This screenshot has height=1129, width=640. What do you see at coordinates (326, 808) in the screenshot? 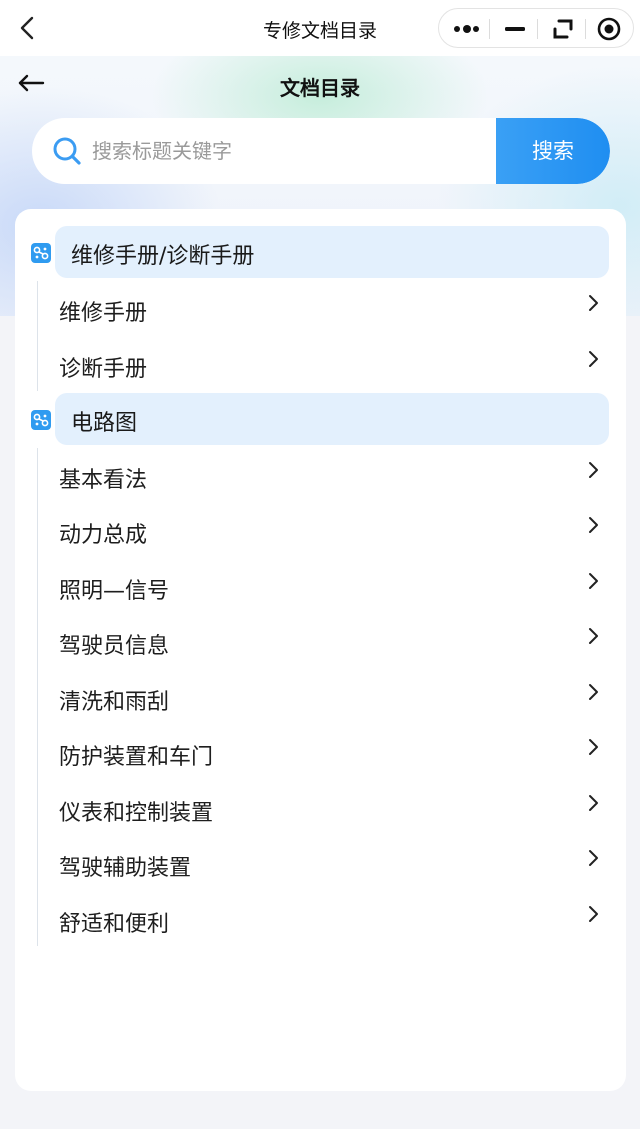
I see `list-item: 仪表和控制装置` at bounding box center [326, 808].